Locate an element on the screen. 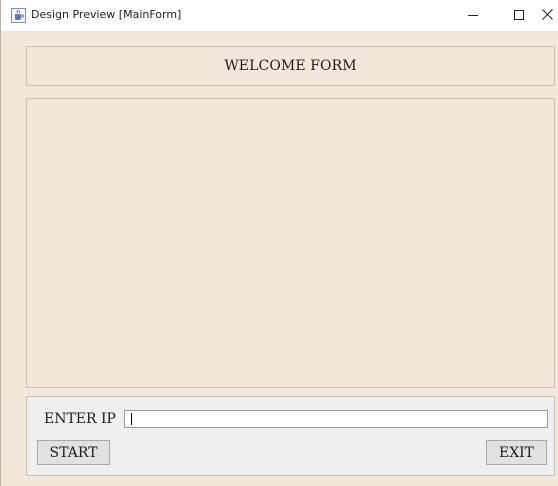 This screenshot has height=486, width=558. title-bar: Design Preview [MainForm] is located at coordinates (279, 16).